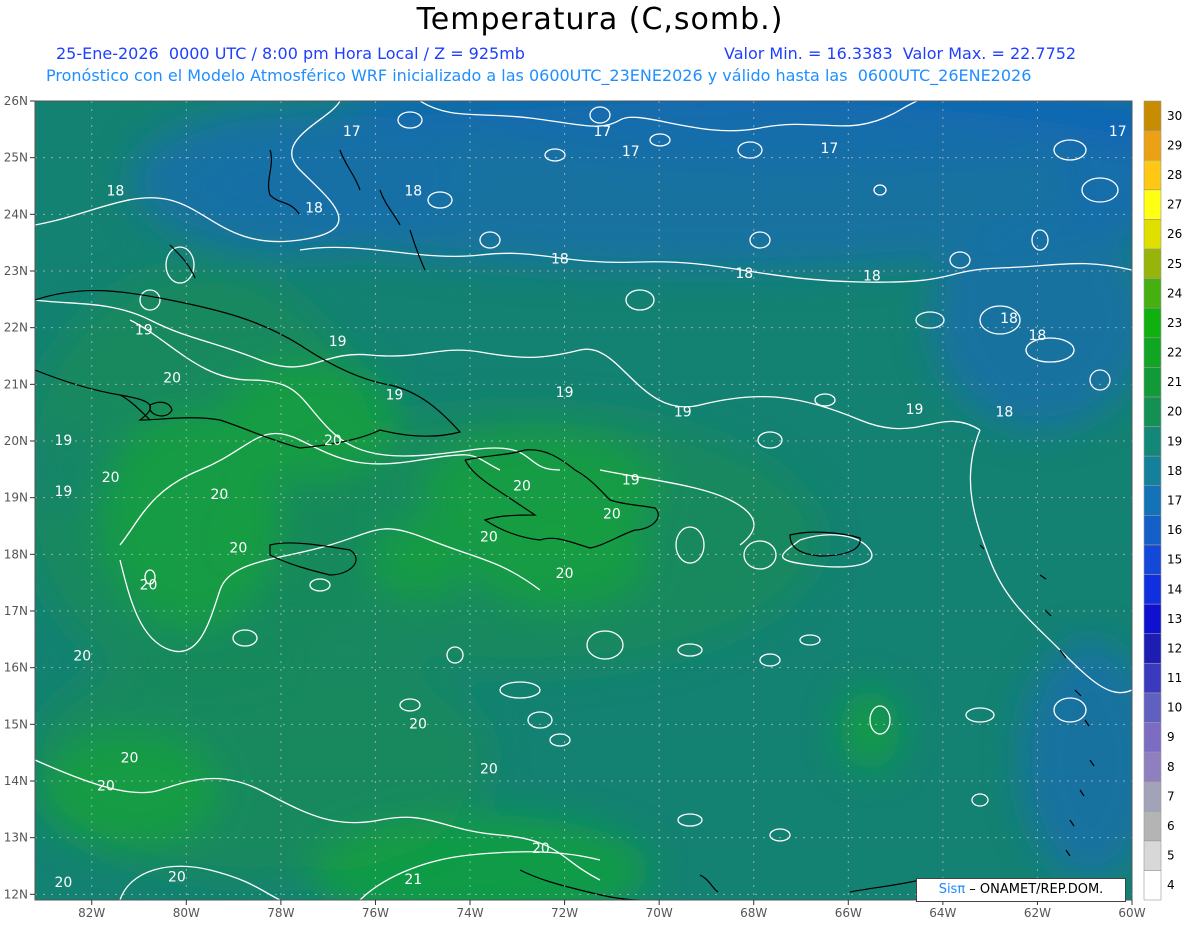 Image resolution: width=1200 pixels, height=927 pixels. Describe the element at coordinates (375, 913) in the screenshot. I see `lon-label: 76W` at that location.